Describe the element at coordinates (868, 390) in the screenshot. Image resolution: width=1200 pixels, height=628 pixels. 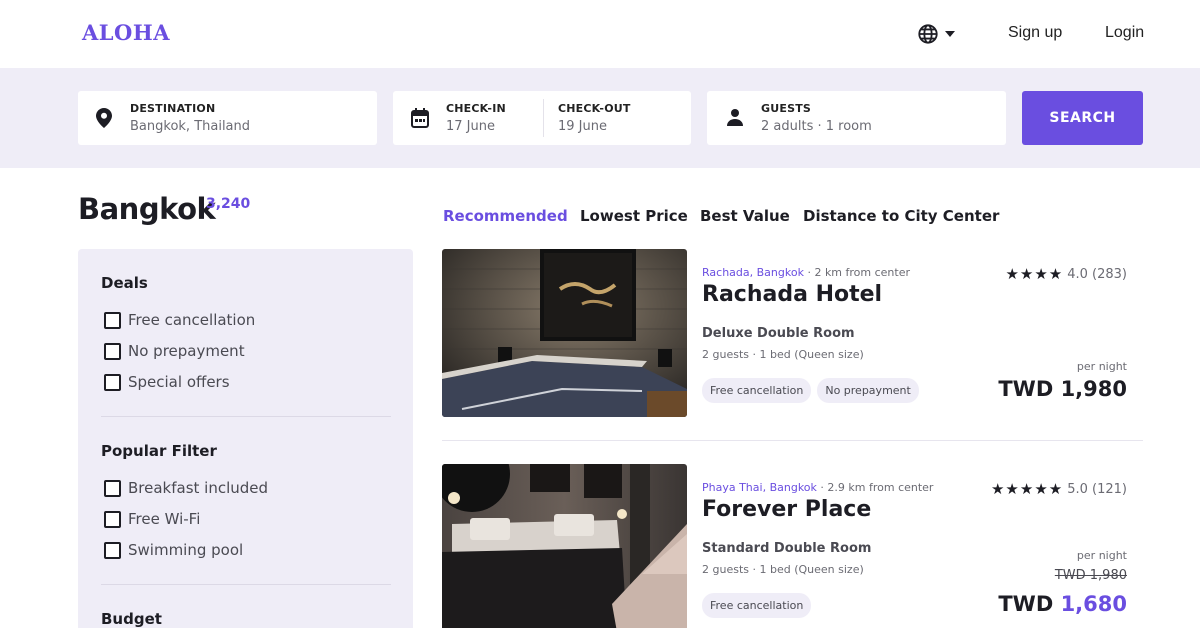
I see `tag-badge: No prepayment` at that location.